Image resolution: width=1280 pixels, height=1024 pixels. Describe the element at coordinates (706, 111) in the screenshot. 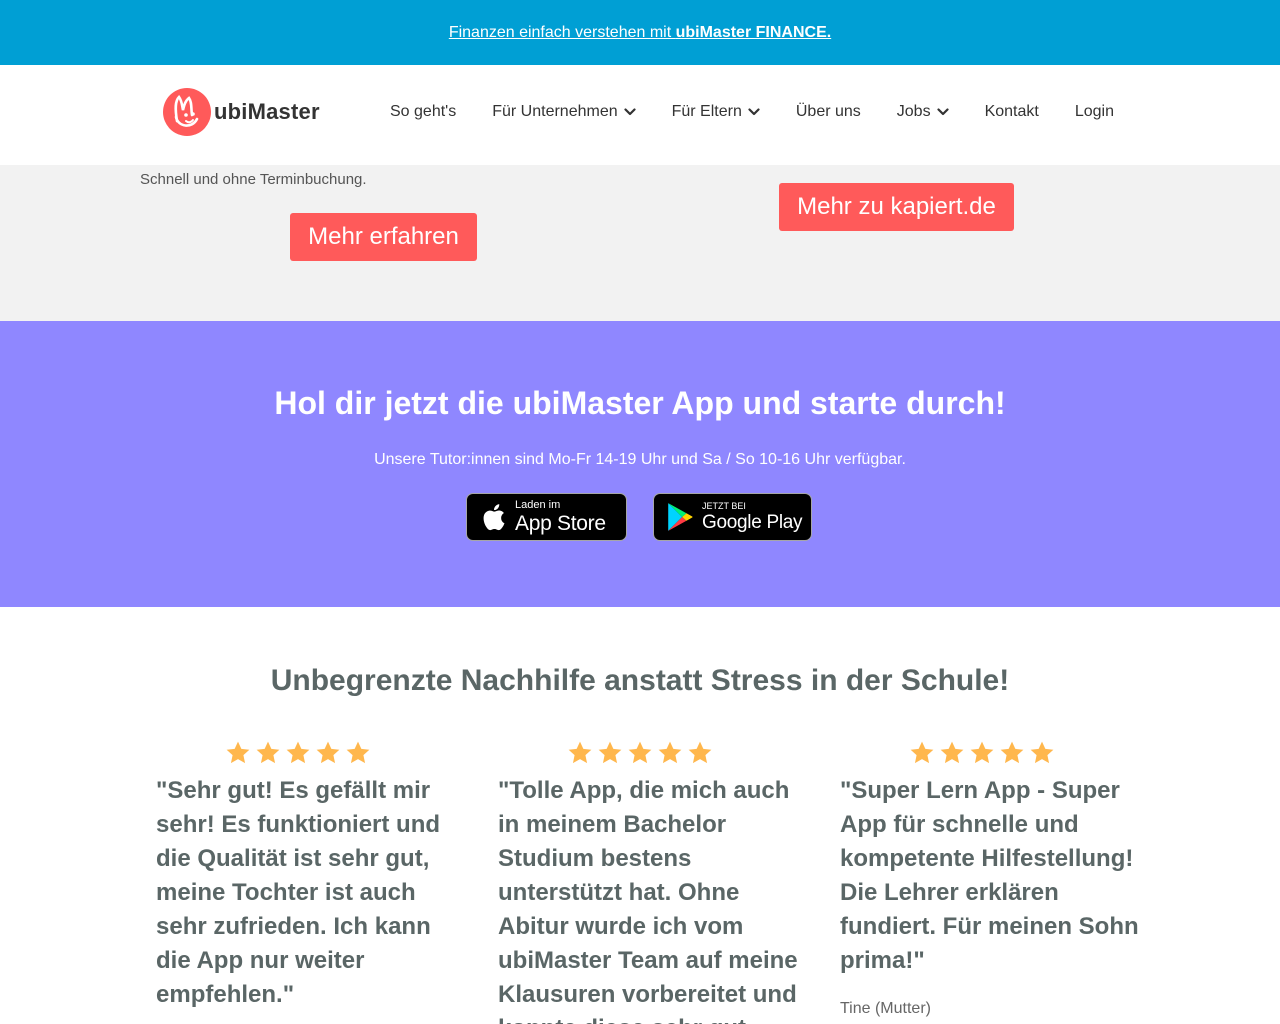

I see `nav-item-label: Für Eltern` at that location.